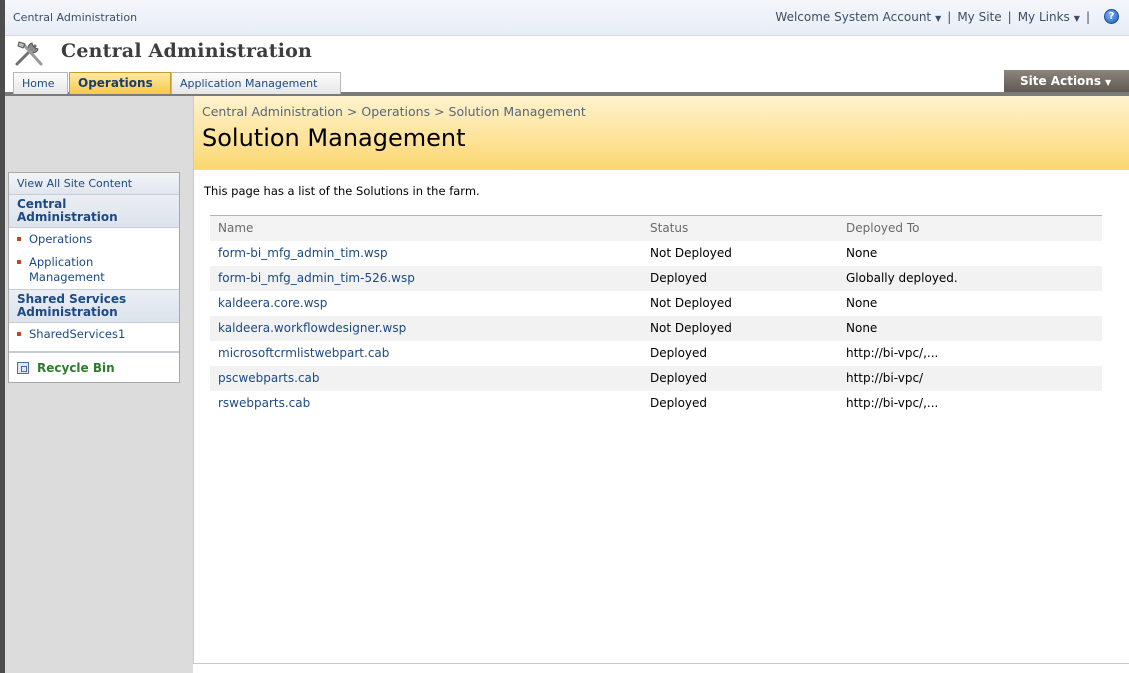 The height and width of the screenshot is (673, 1129). What do you see at coordinates (120, 83) in the screenshot?
I see `tab-operations: Operations` at bounding box center [120, 83].